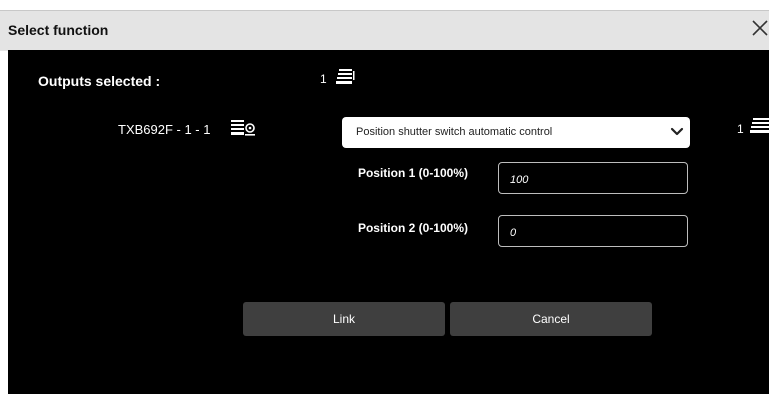  Describe the element at coordinates (677, 133) in the screenshot. I see `chevron-down-icon` at that location.